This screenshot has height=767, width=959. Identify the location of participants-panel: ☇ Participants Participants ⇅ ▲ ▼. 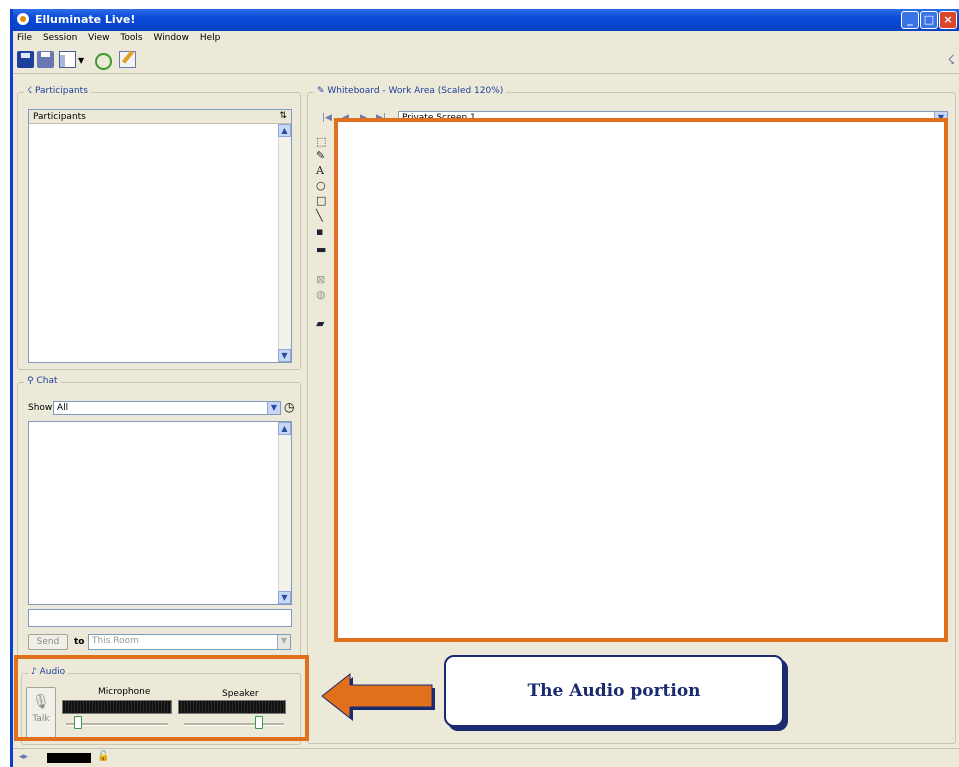
(159, 228).